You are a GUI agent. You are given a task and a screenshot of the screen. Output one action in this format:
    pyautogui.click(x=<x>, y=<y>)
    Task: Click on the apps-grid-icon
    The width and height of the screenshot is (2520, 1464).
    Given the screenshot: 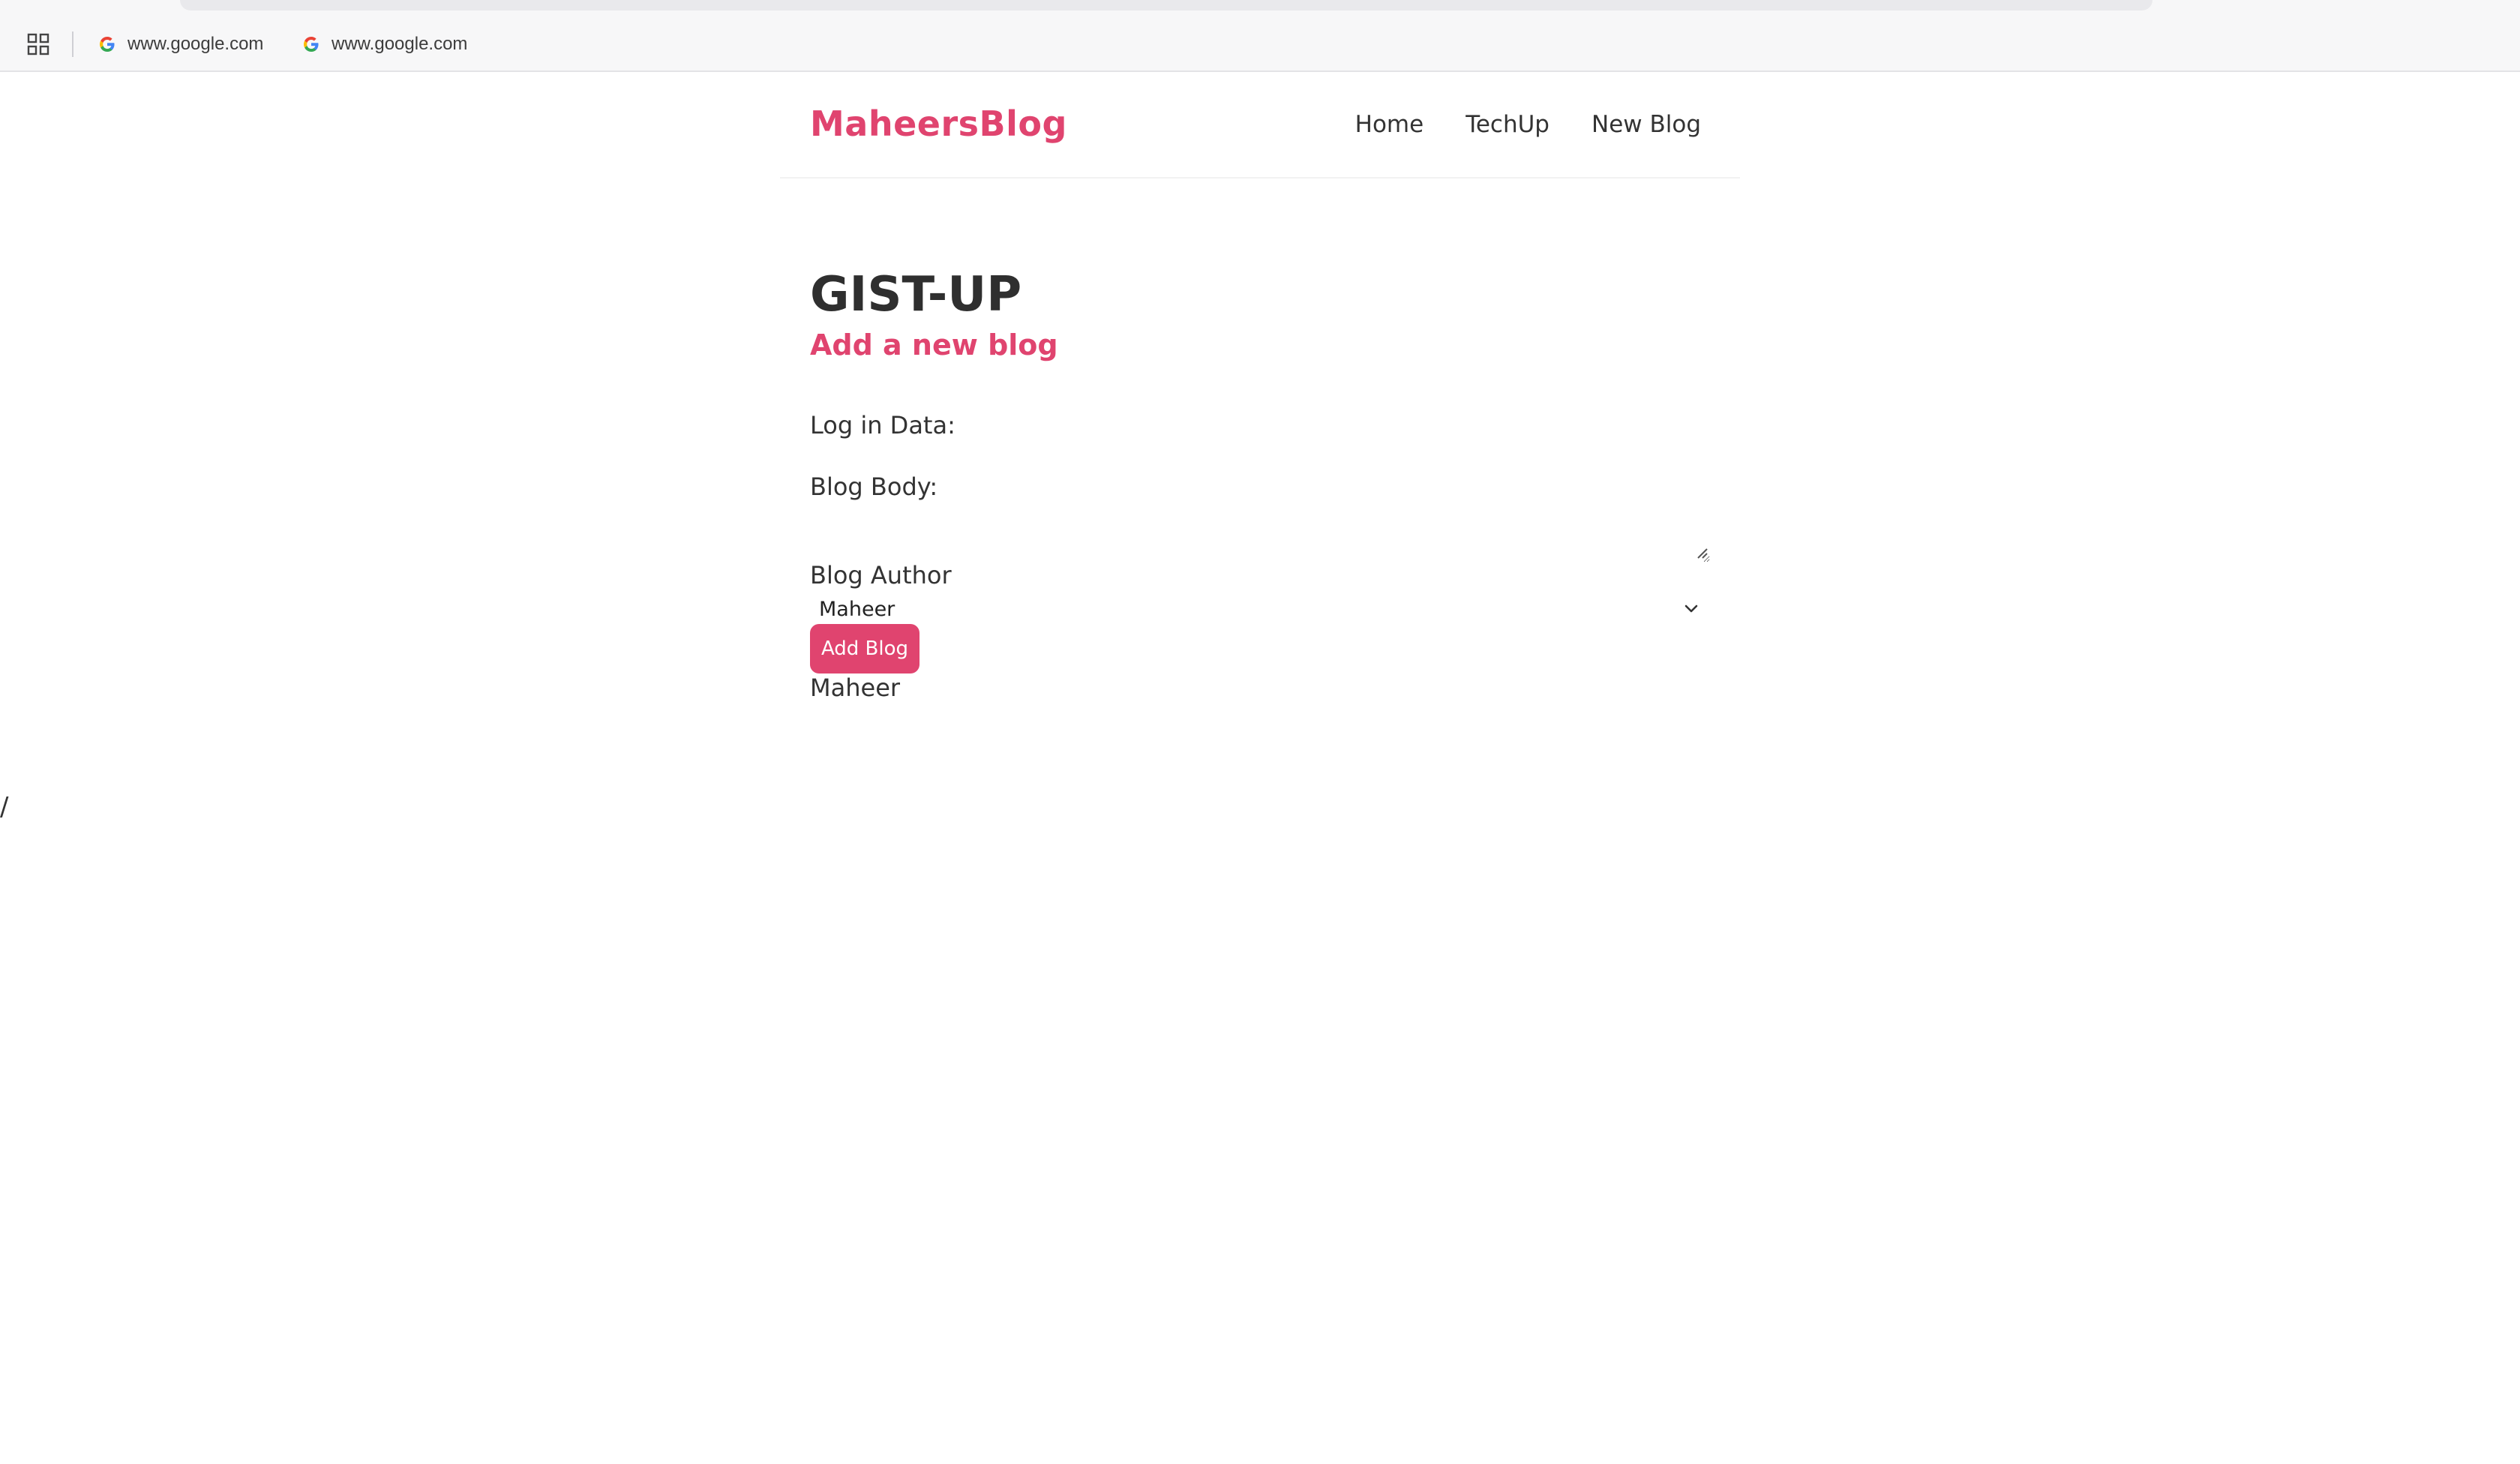 What is the action you would take?
    pyautogui.click(x=38, y=44)
    